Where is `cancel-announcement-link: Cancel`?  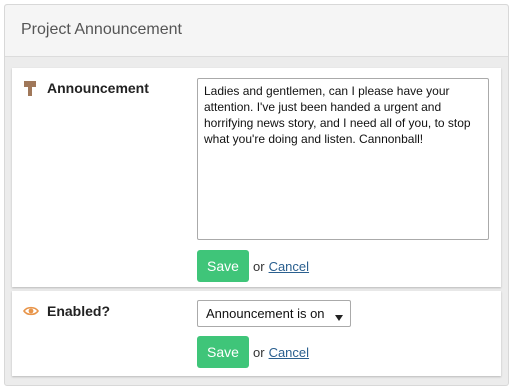 cancel-announcement-link: Cancel is located at coordinates (289, 266).